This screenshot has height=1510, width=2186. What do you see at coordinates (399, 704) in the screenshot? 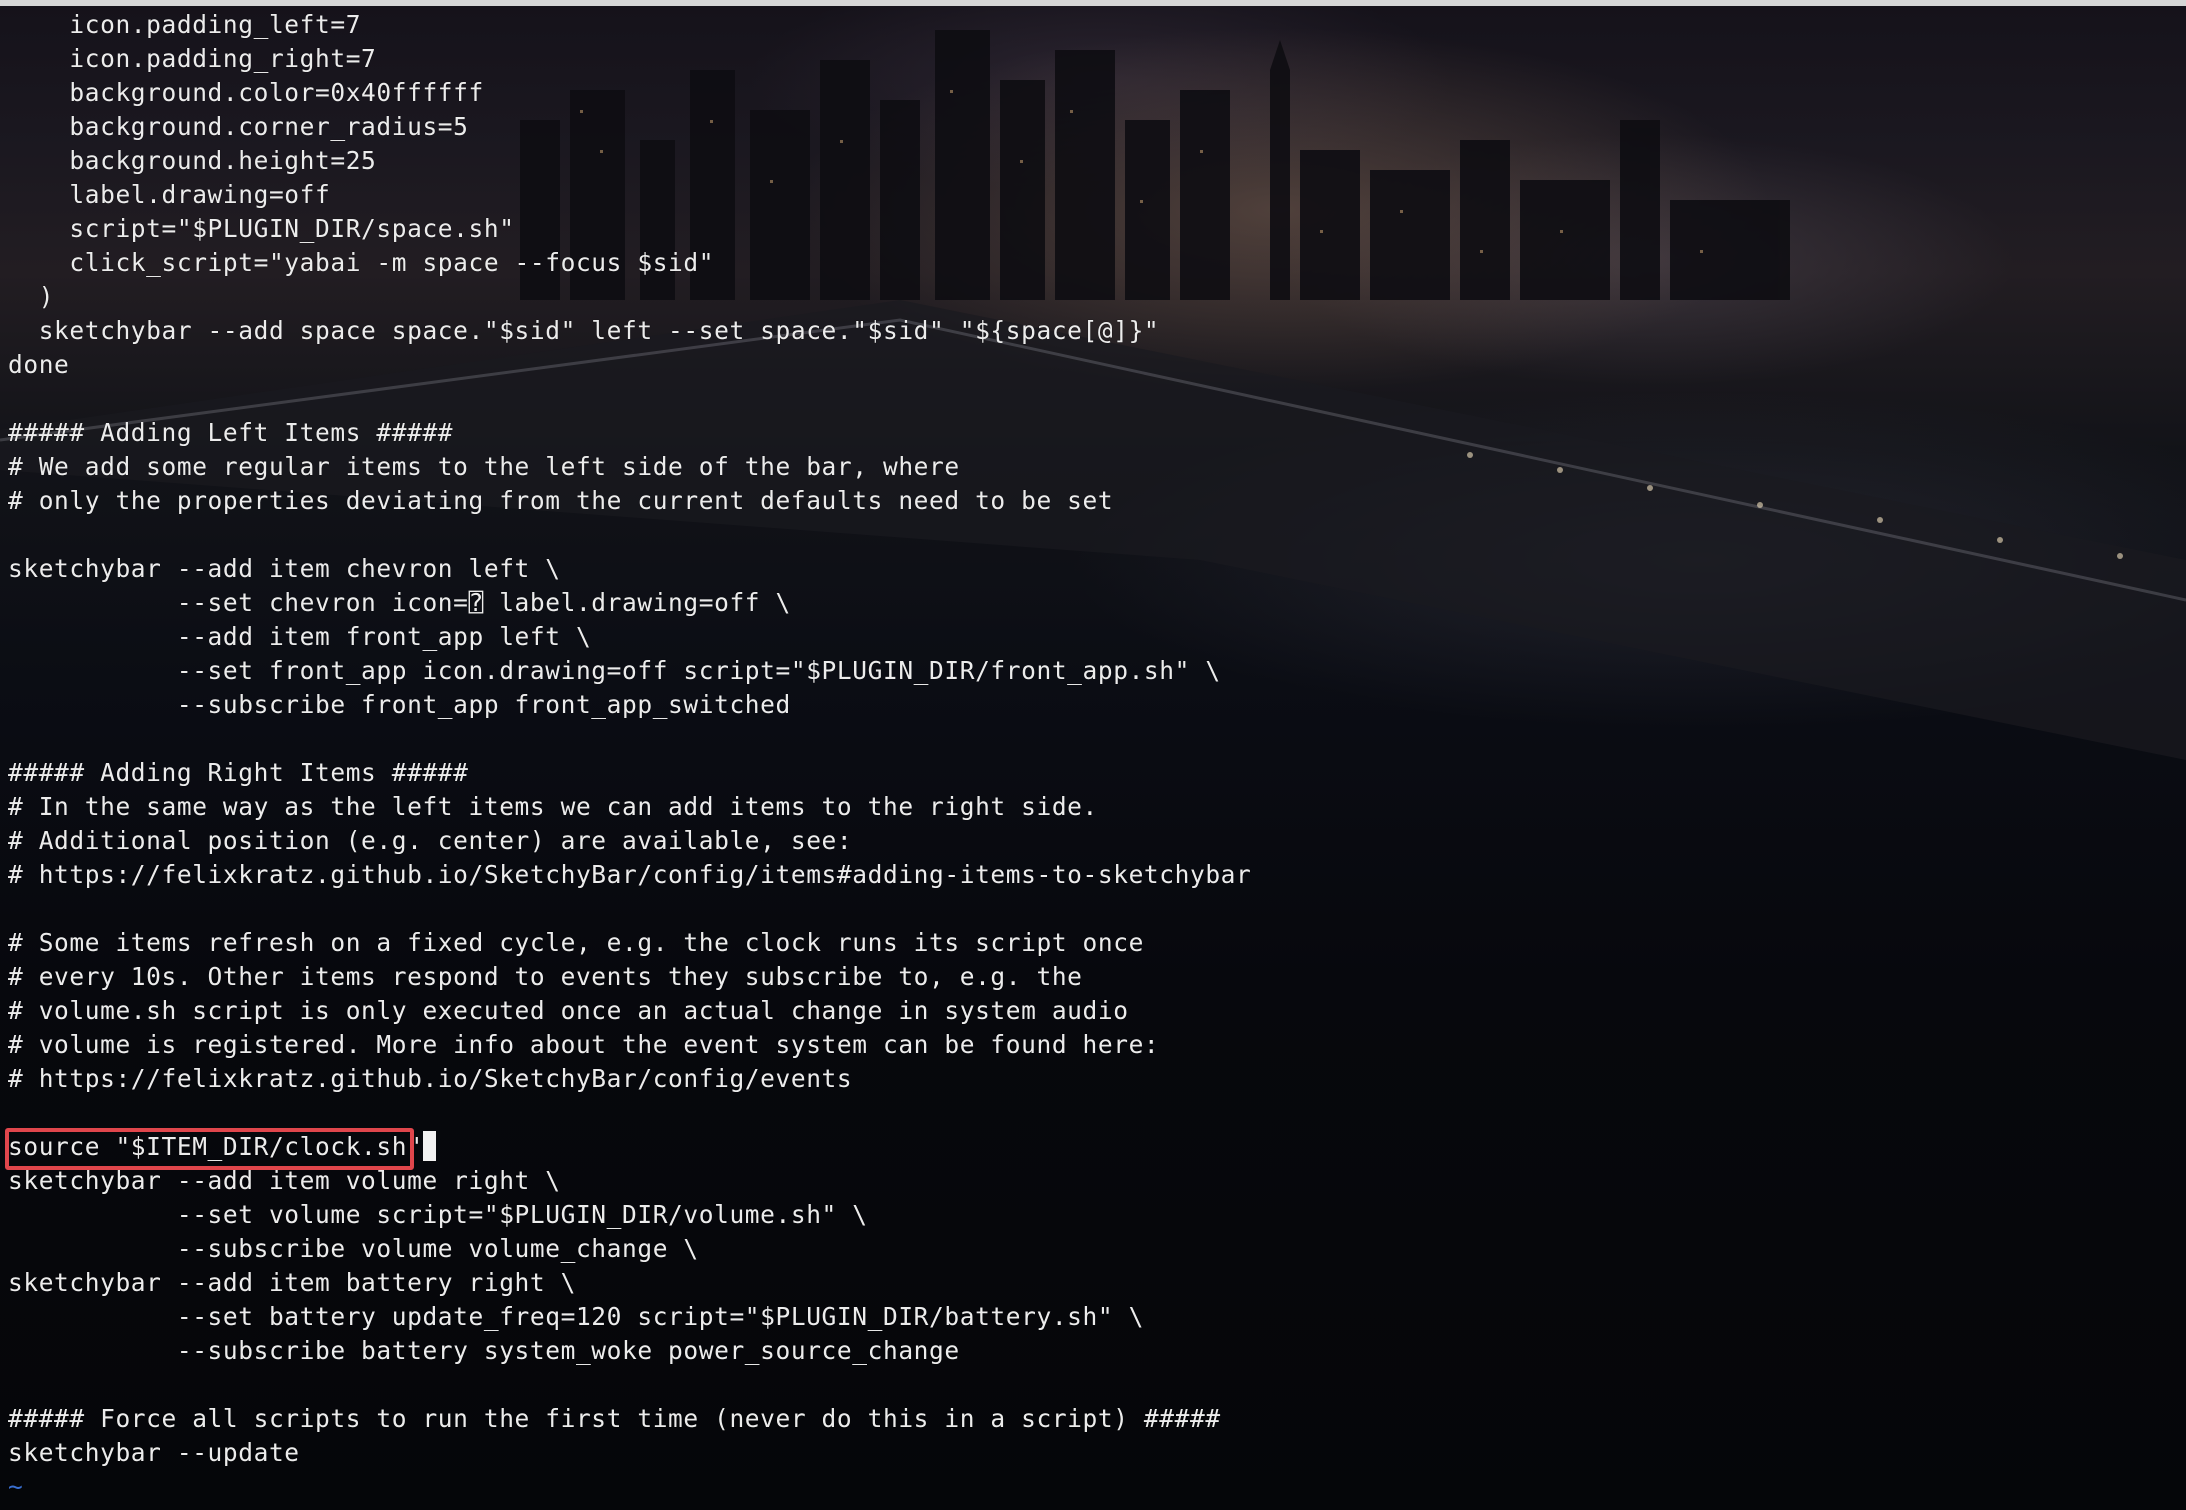
I see `code-line: --subscribe front_app front_app_switched` at bounding box center [399, 704].